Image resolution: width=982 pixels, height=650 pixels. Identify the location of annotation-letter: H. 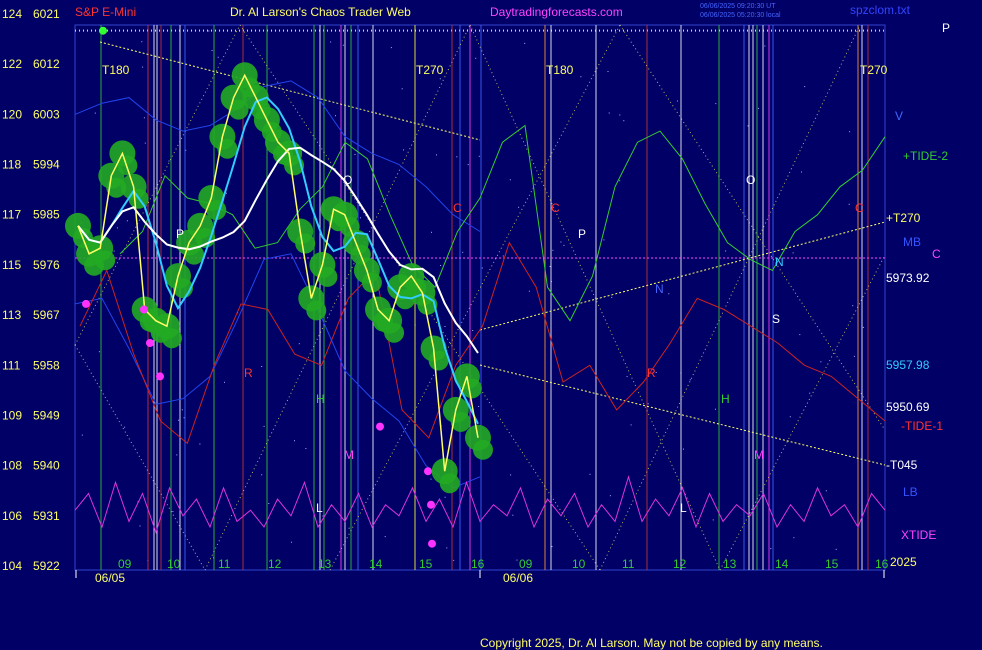
(320, 399).